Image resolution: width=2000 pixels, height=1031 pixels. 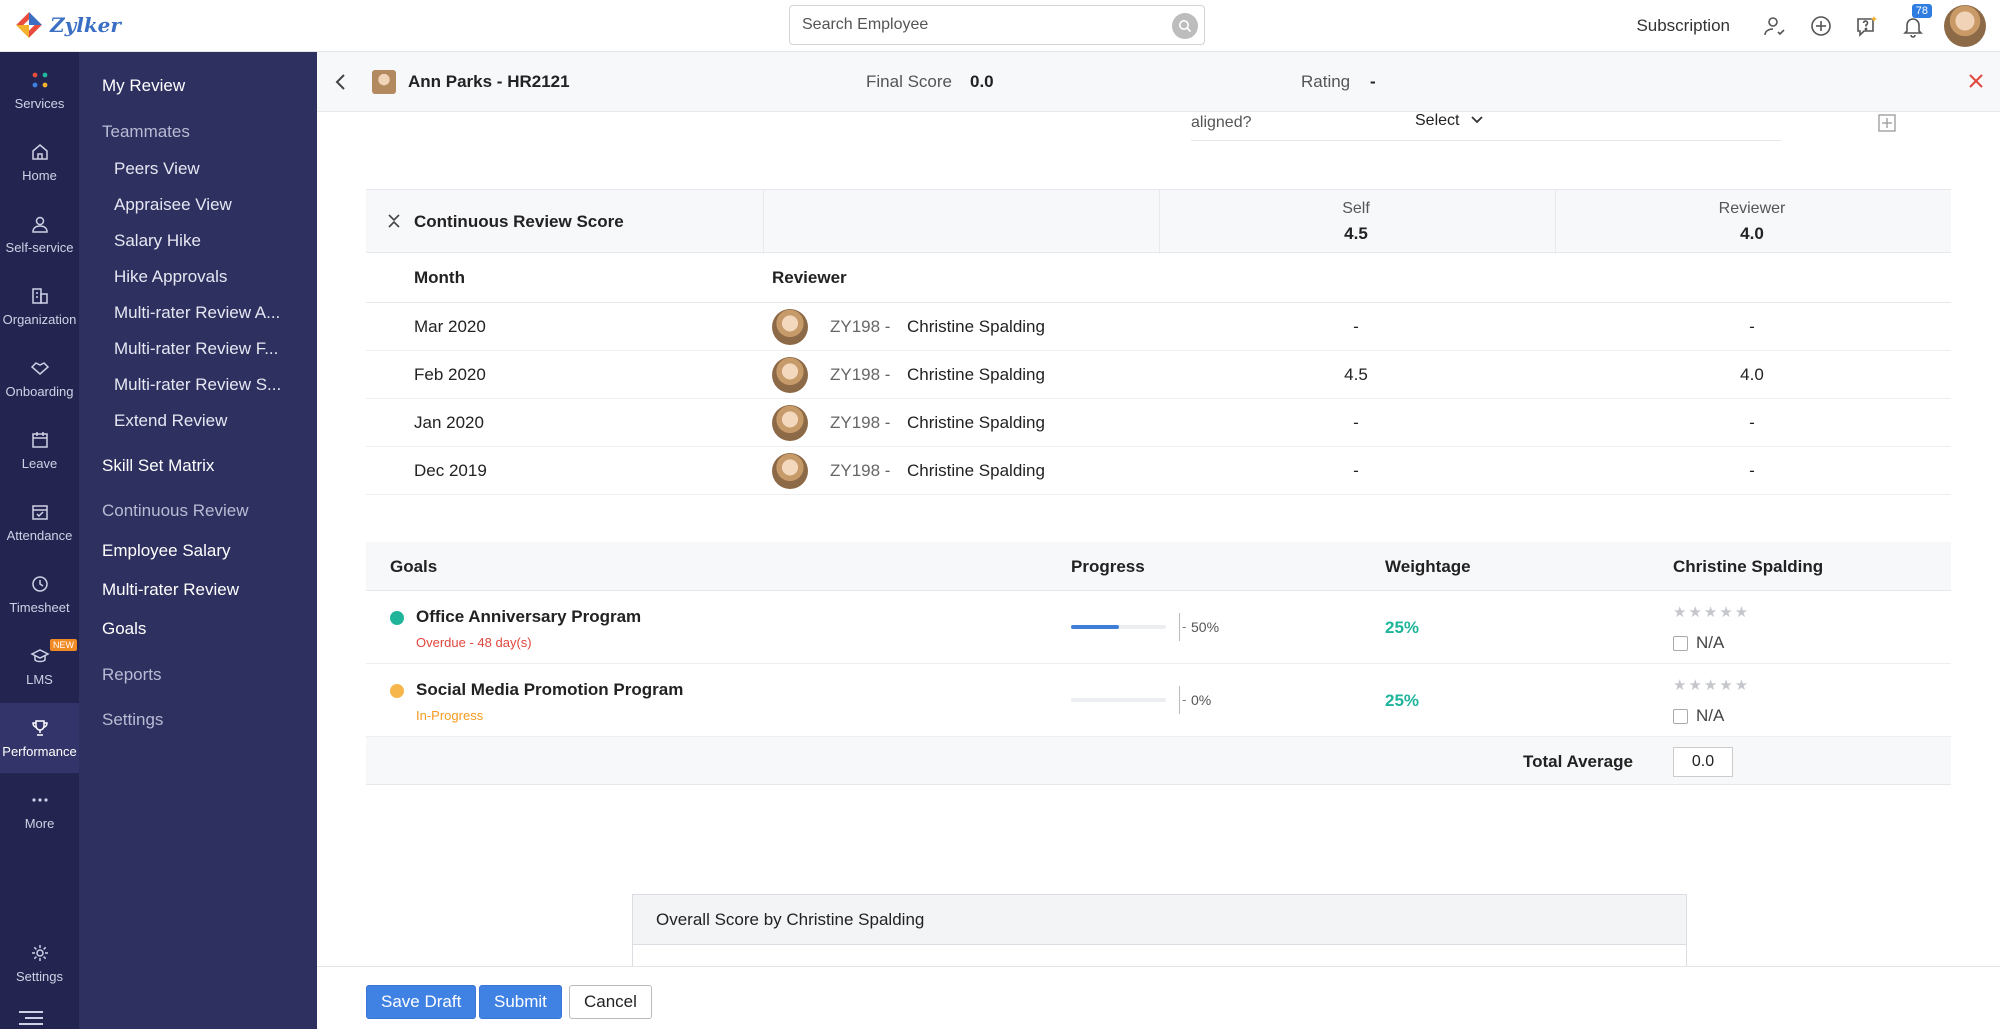 I want to click on rail-settings: Settings, so click(x=39, y=963).